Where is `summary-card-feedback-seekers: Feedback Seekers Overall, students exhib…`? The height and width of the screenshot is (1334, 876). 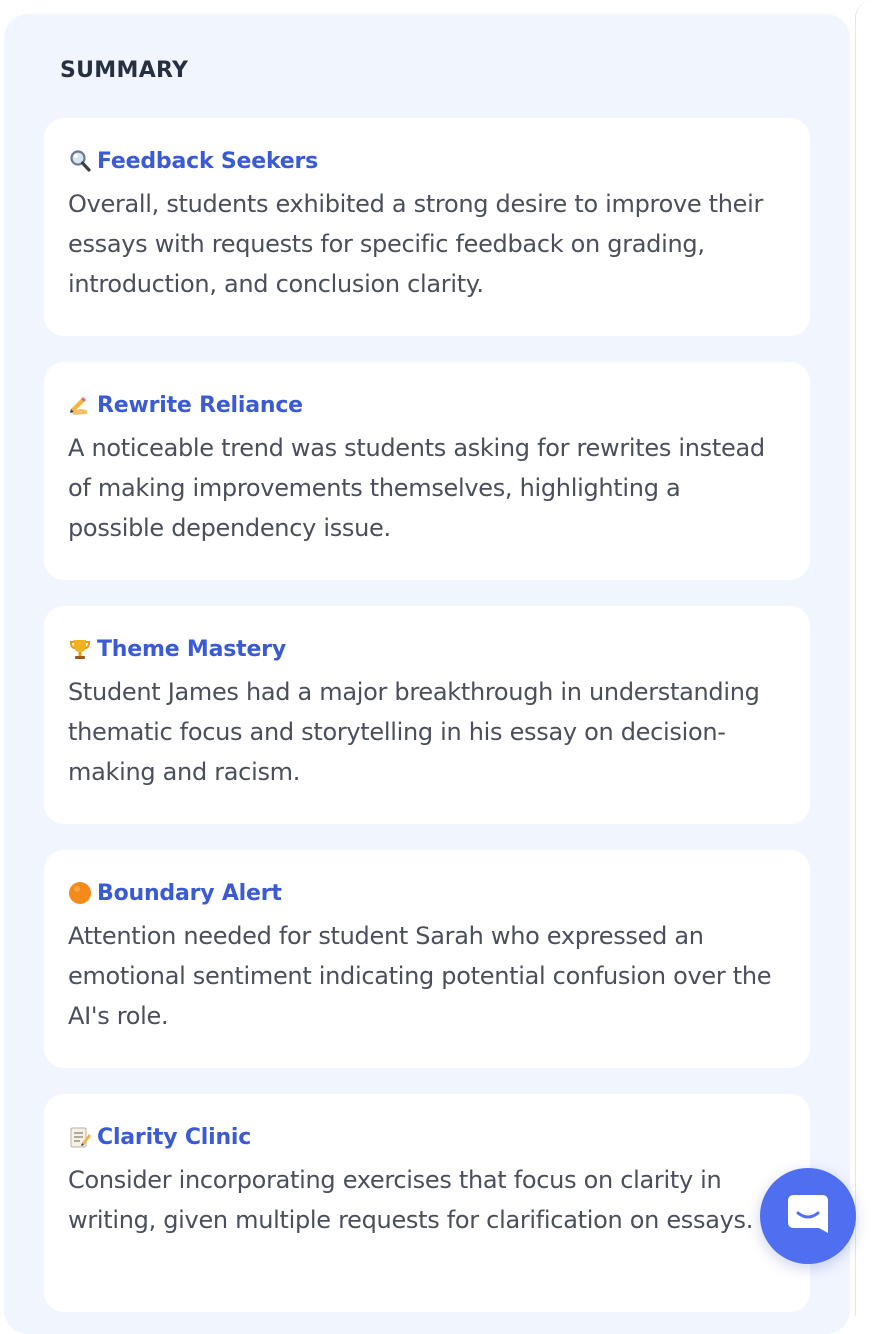 summary-card-feedback-seekers: Feedback Seekers Overall, students exhib… is located at coordinates (427, 227).